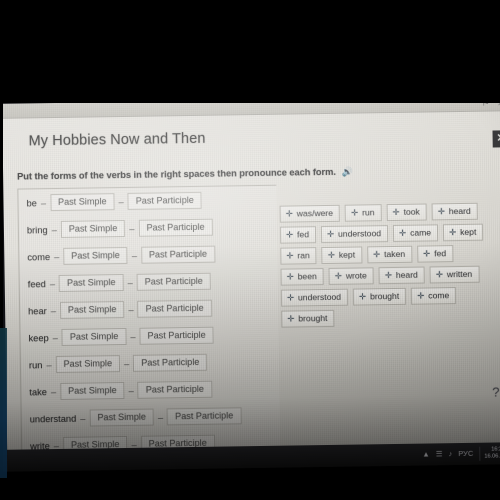  What do you see at coordinates (459, 274) in the screenshot?
I see `chip-label: written` at bounding box center [459, 274].